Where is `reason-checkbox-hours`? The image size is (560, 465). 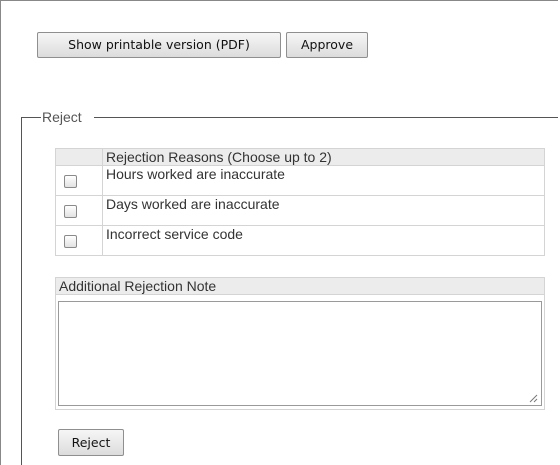
reason-checkbox-hours is located at coordinates (70, 181).